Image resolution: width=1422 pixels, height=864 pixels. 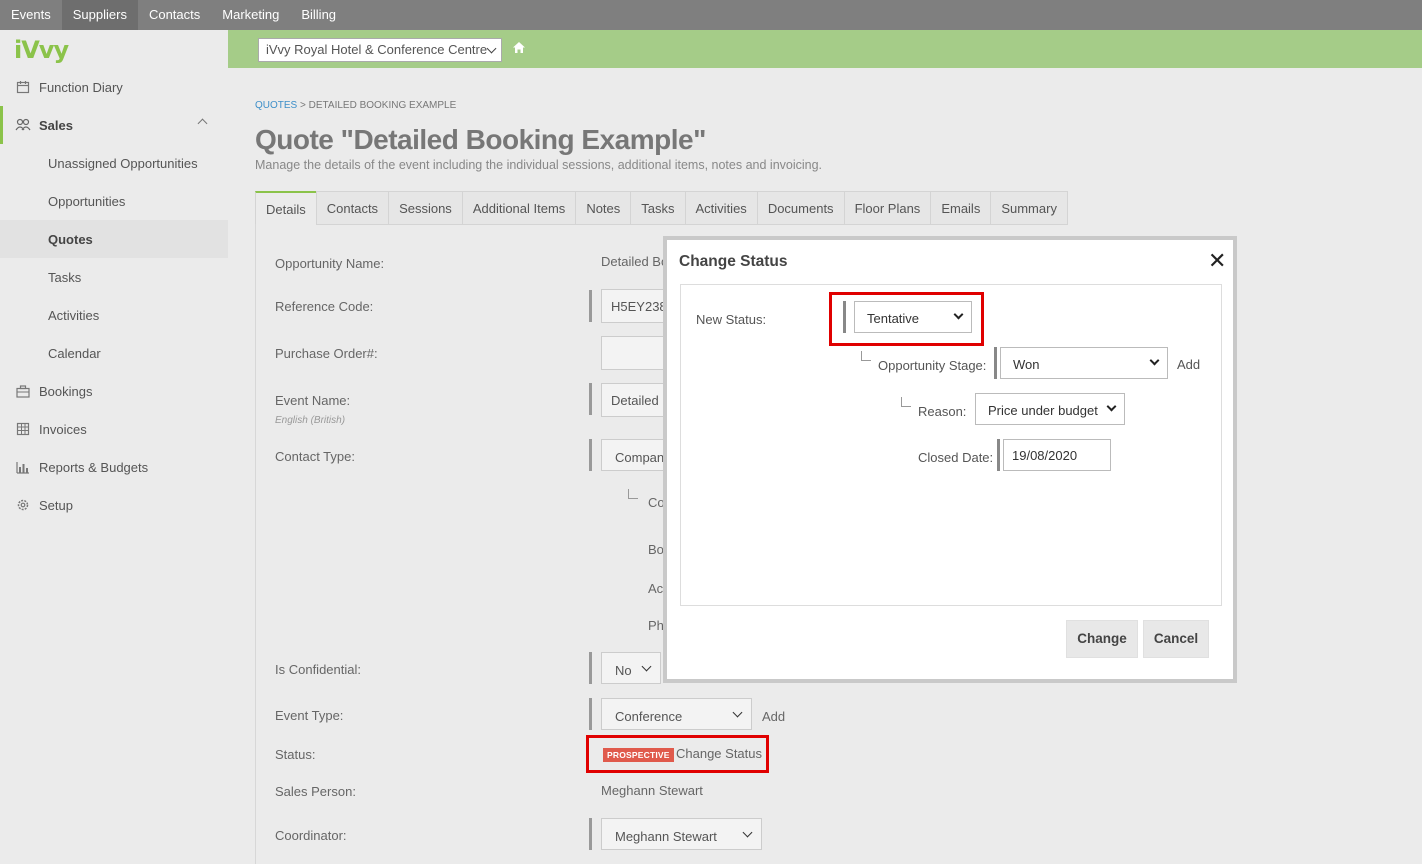 I want to click on event-type-label: Event Type:, so click(x=309, y=715).